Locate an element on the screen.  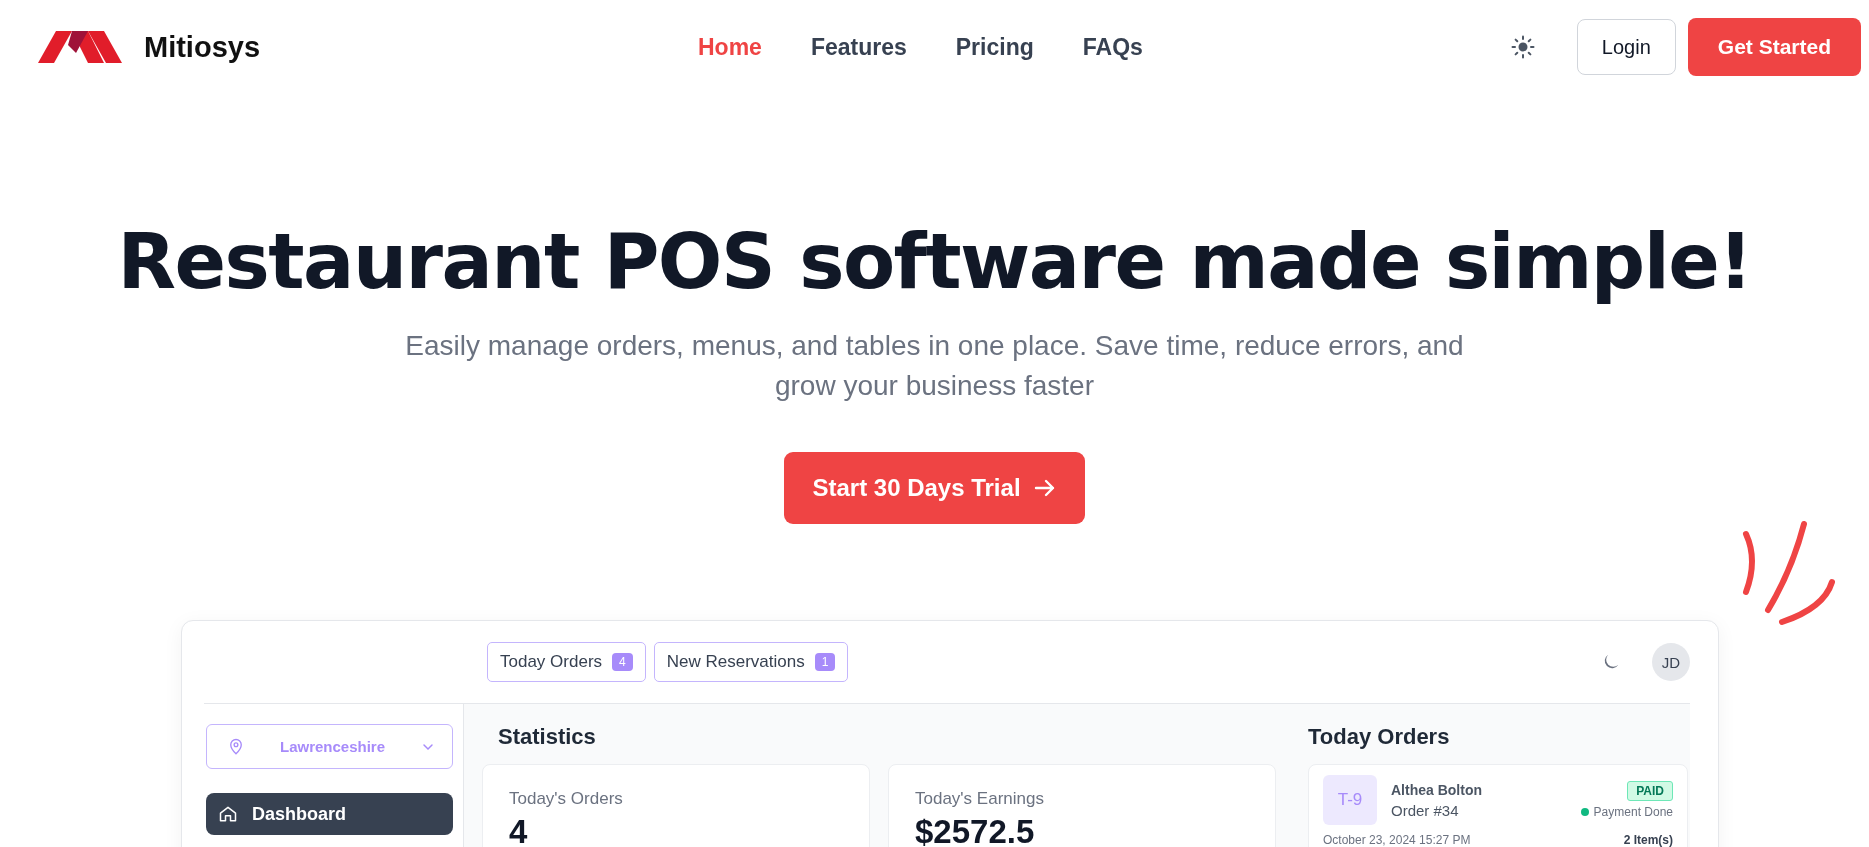
item-count: 2 Item(s) is located at coordinates (1648, 840).